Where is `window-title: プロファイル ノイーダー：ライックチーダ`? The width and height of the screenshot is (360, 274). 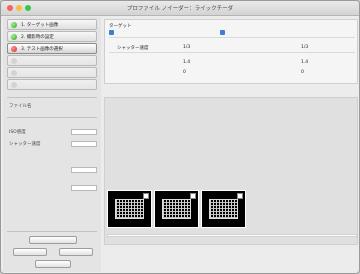
window-title: プロファイル ノイーダー：ライックチーダ is located at coordinates (180, 9).